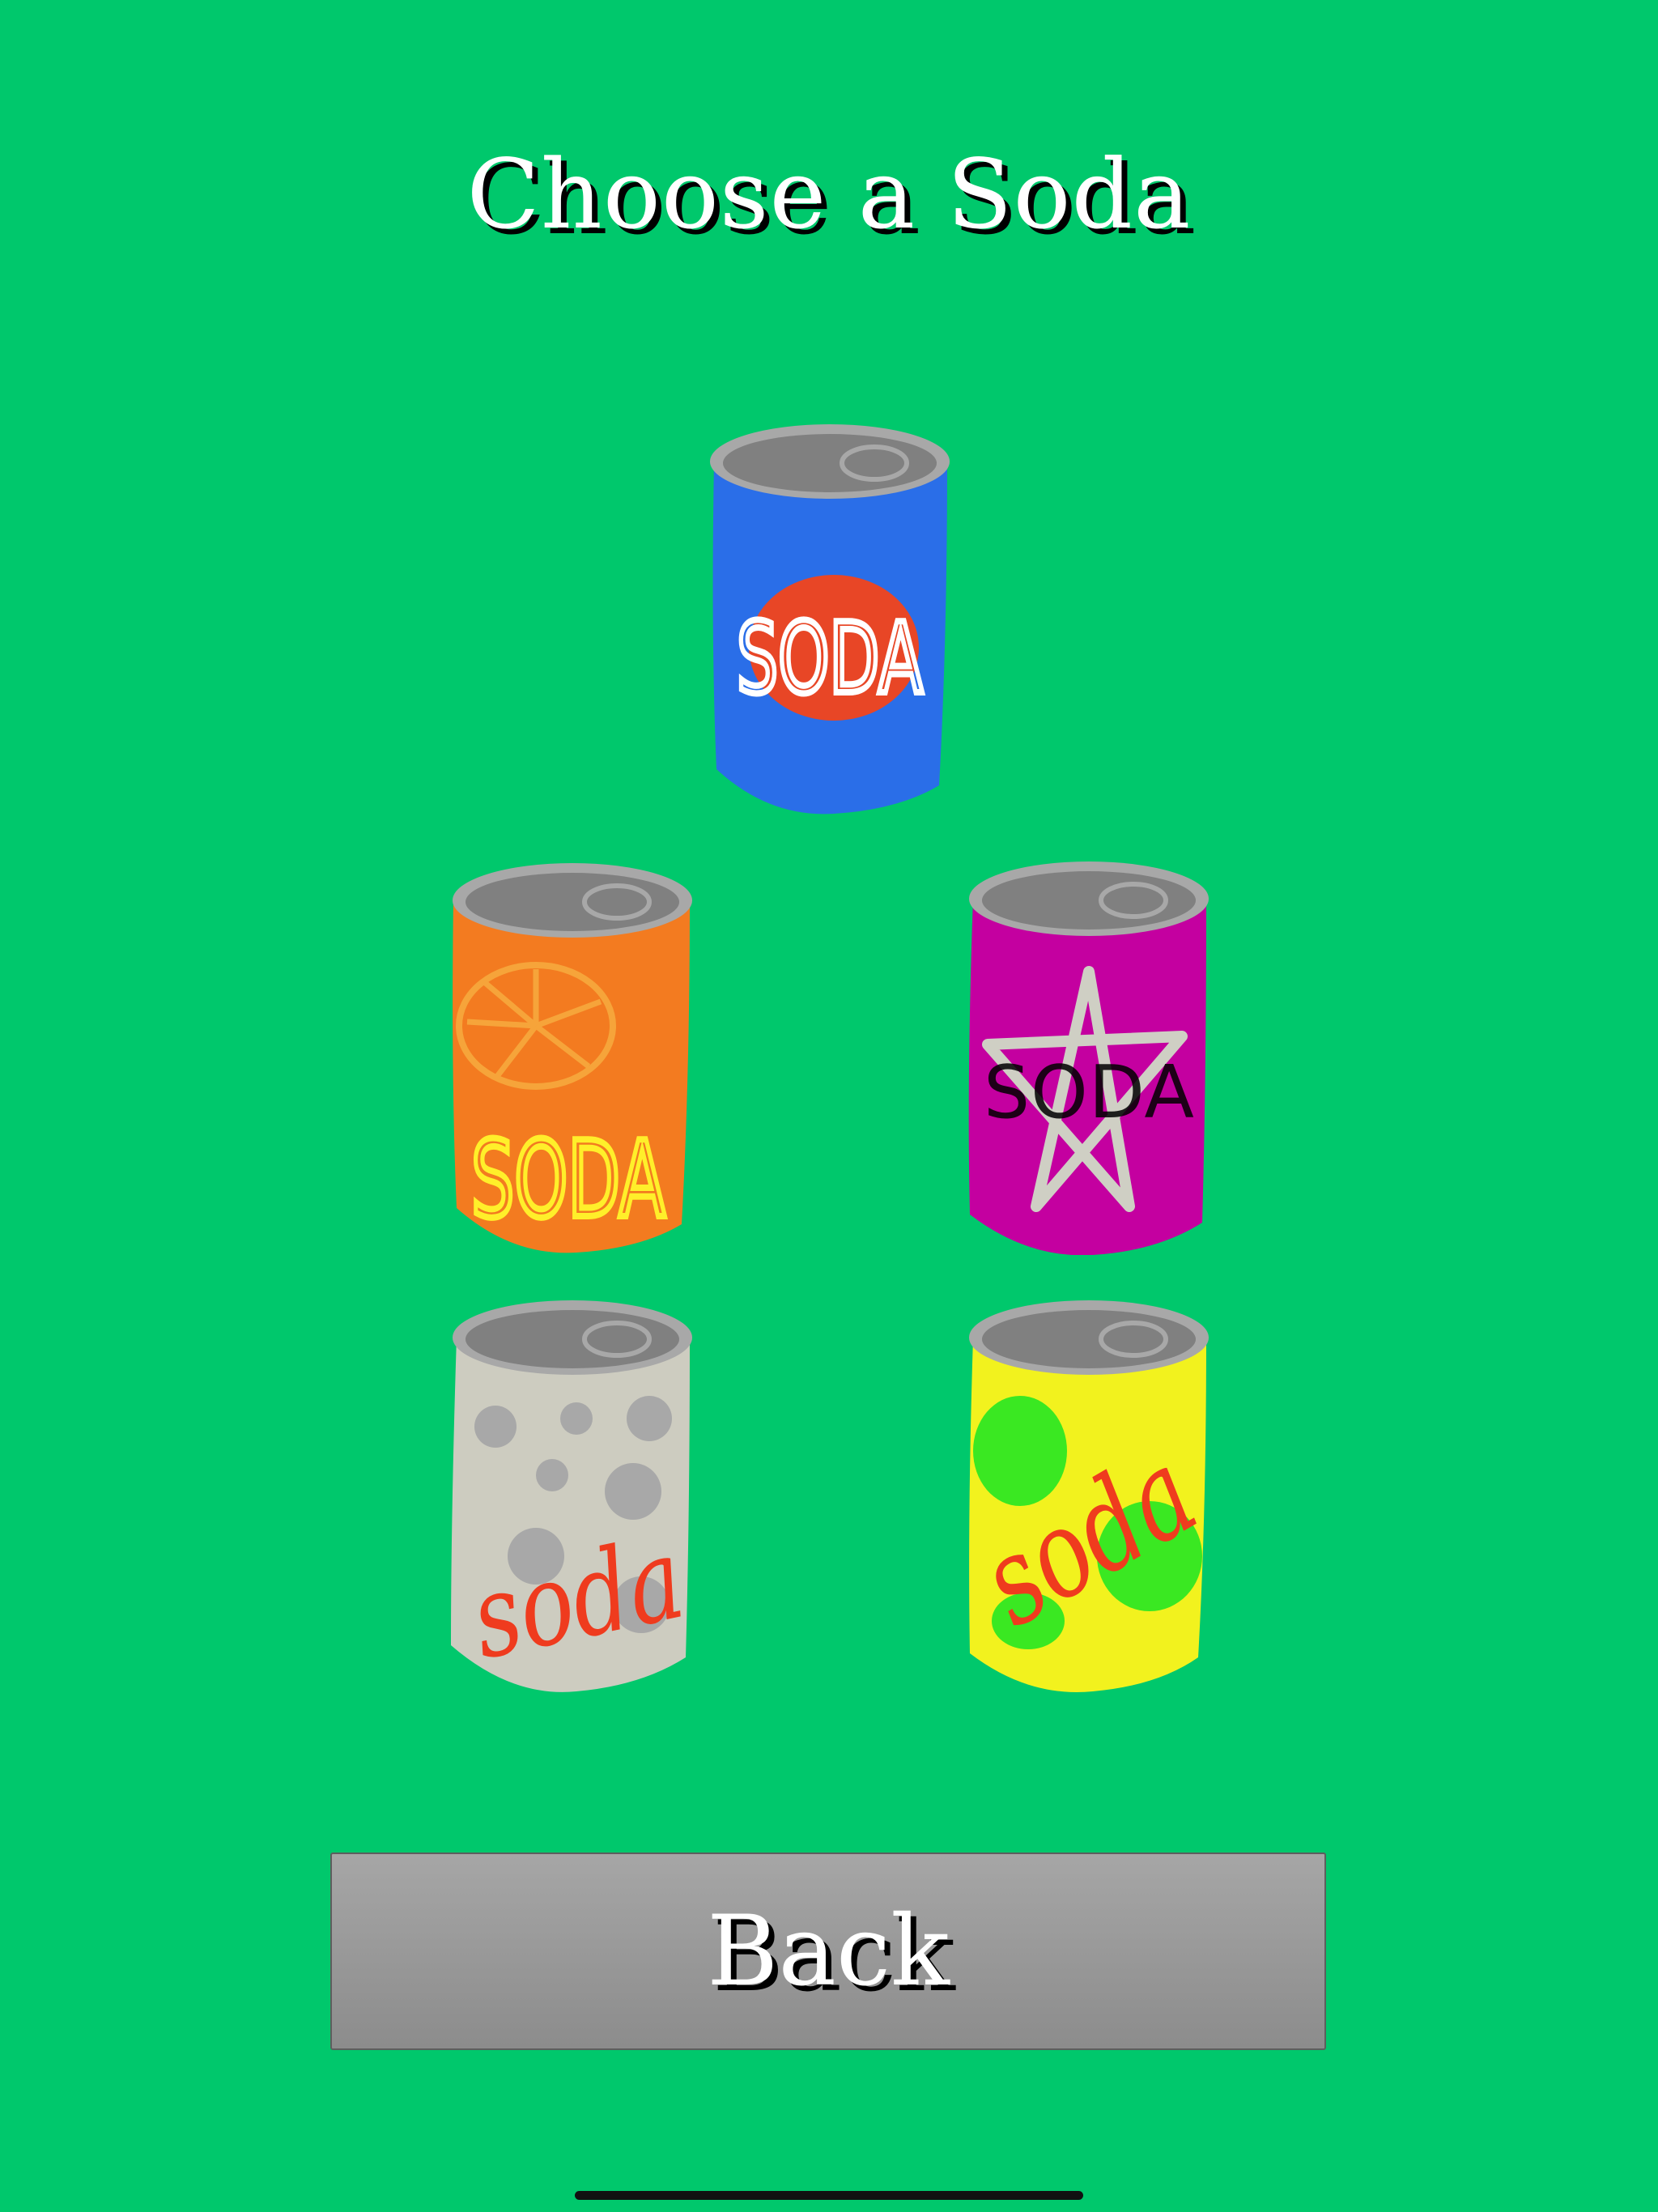  Describe the element at coordinates (829, 194) in the screenshot. I see `page-title: Choose a Soda` at that location.